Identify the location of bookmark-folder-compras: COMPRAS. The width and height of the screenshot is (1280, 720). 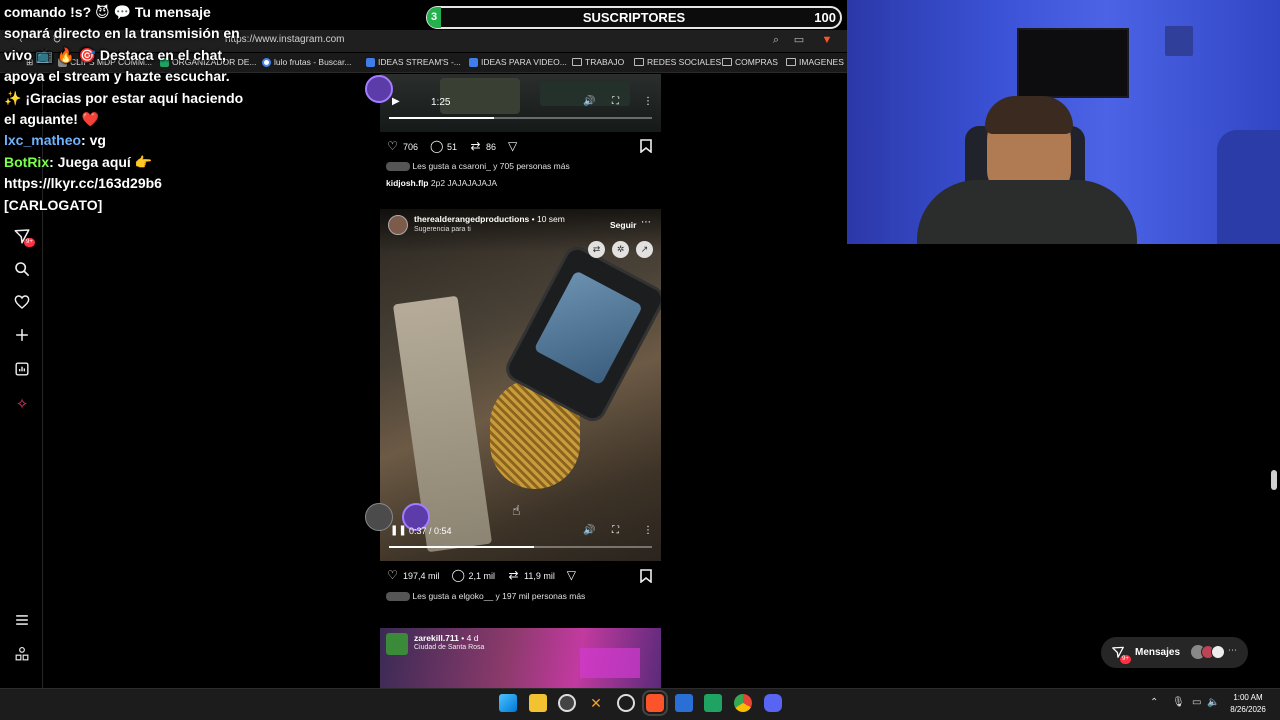
(750, 62).